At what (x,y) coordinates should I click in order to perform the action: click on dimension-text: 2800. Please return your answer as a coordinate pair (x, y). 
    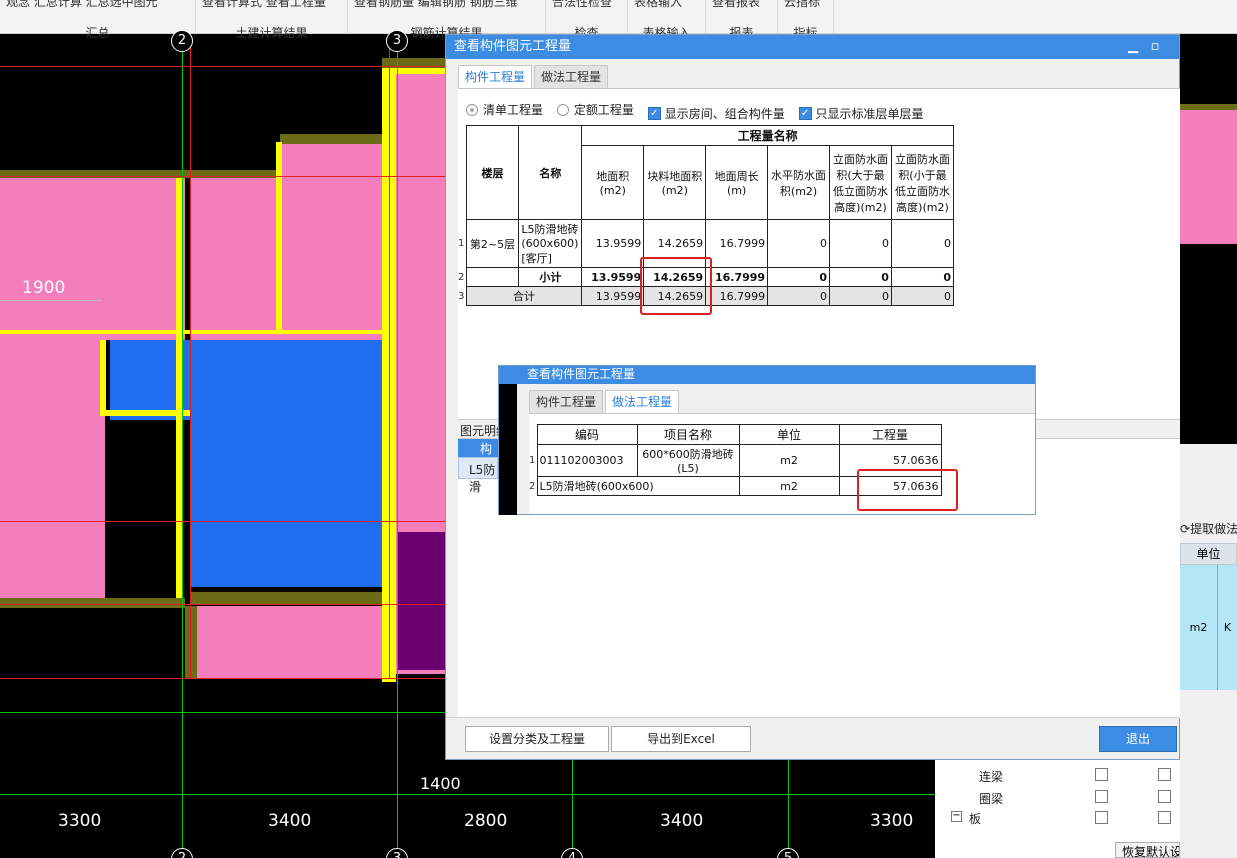
    Looking at the image, I should click on (486, 821).